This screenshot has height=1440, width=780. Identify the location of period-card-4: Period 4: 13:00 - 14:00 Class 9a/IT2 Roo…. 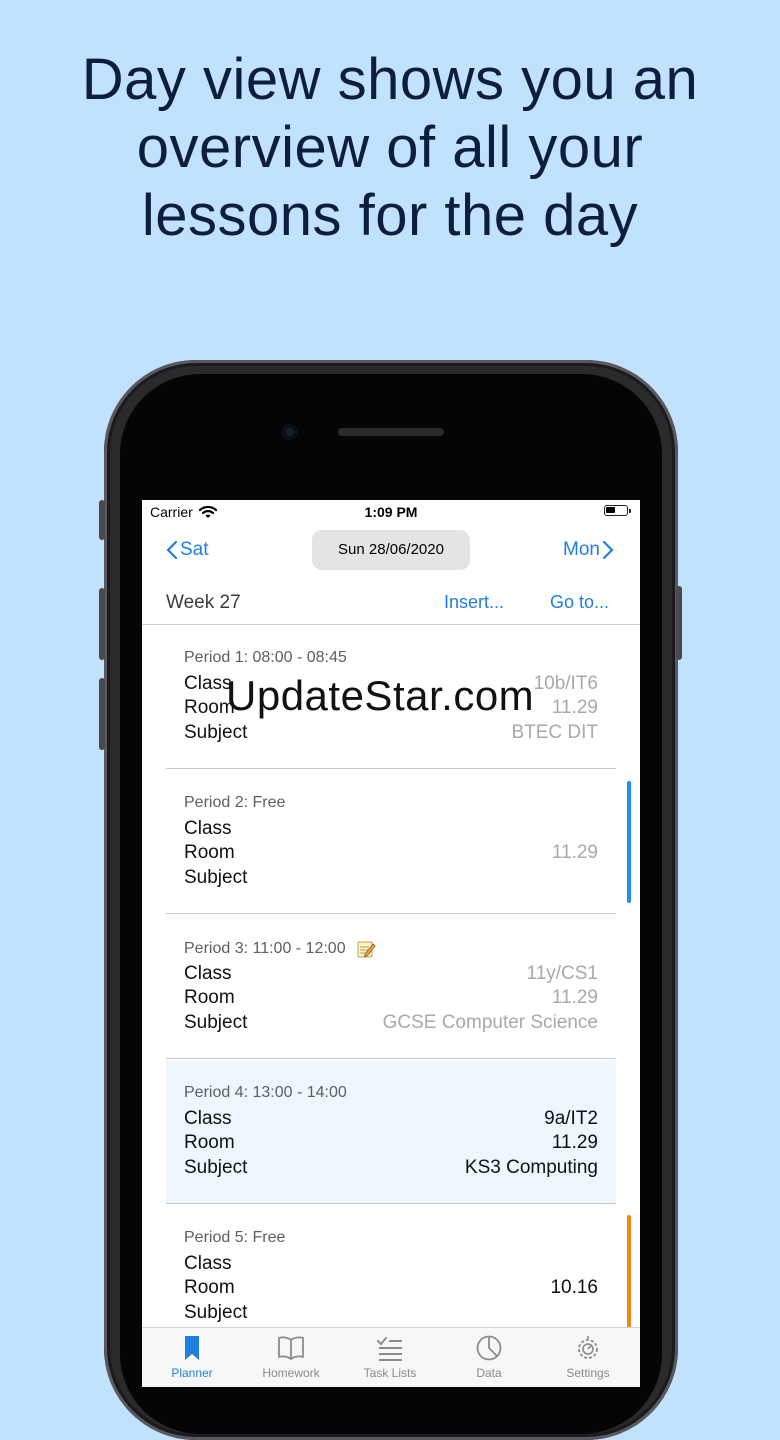
(391, 1132).